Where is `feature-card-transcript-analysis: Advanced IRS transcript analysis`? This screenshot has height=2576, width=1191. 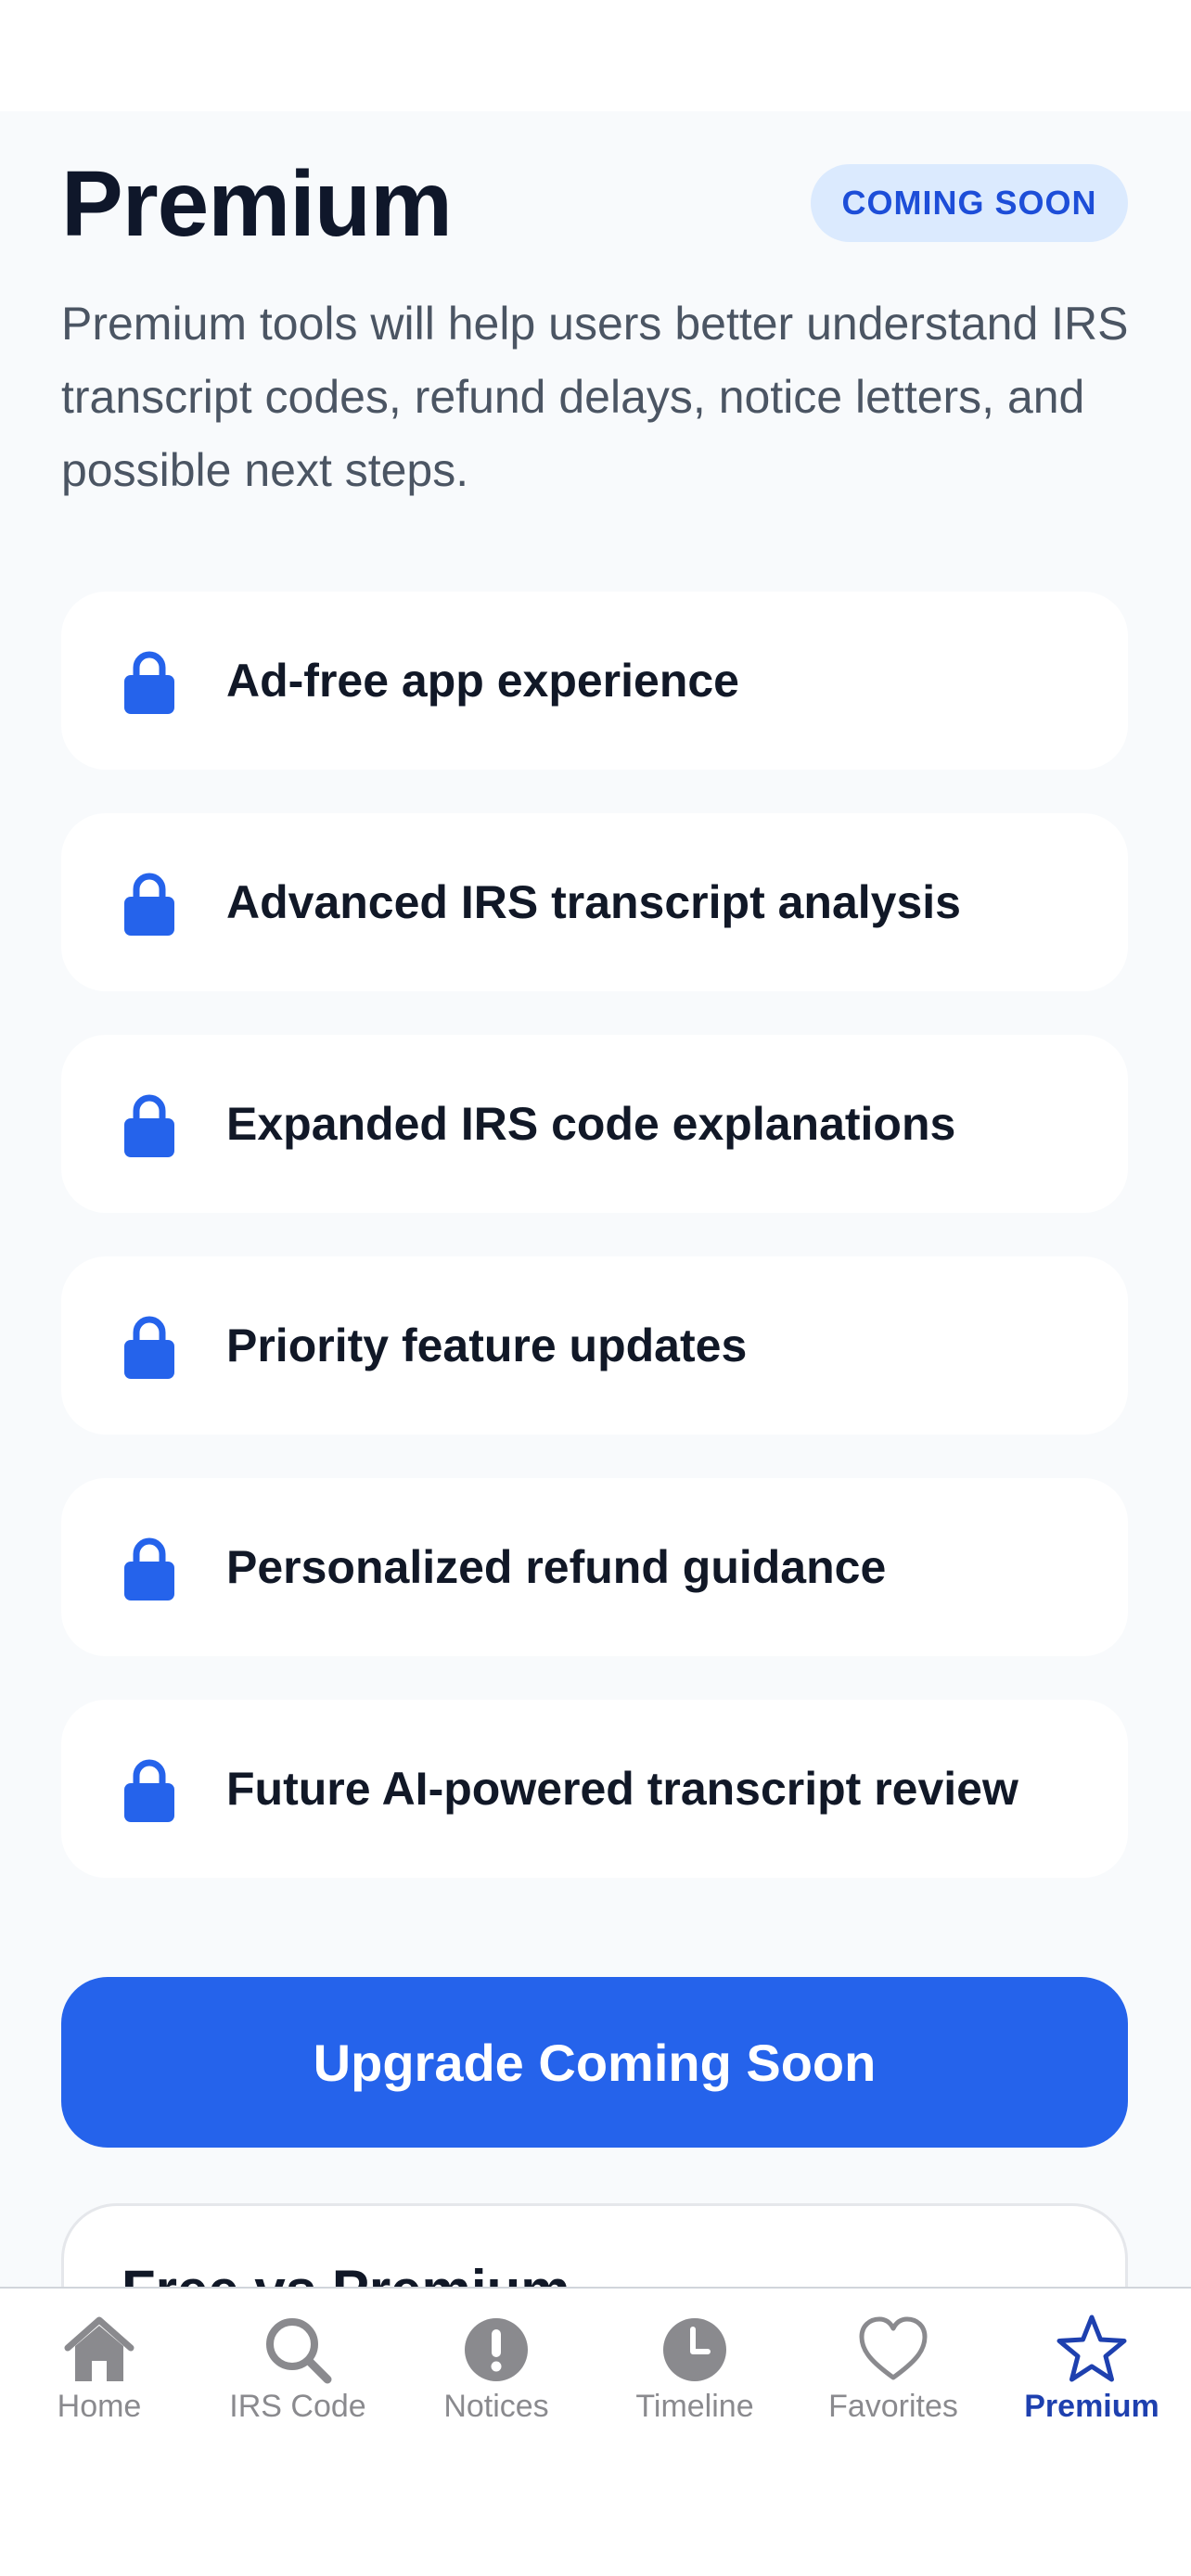
feature-card-transcript-analysis: Advanced IRS transcript analysis is located at coordinates (594, 902).